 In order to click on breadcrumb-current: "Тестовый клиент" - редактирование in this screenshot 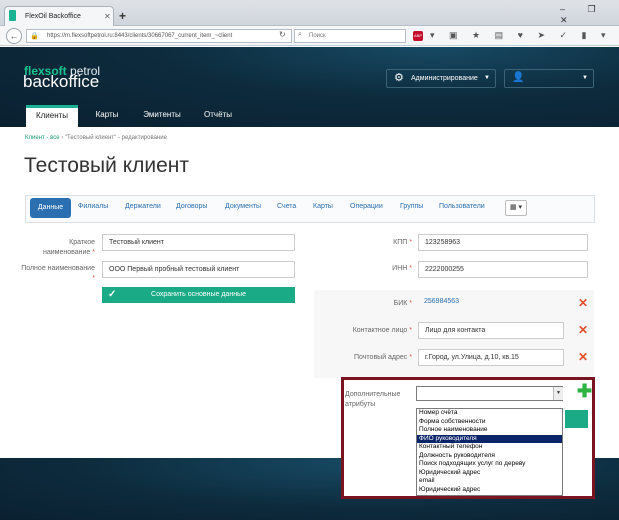, I will do `click(115, 138)`.